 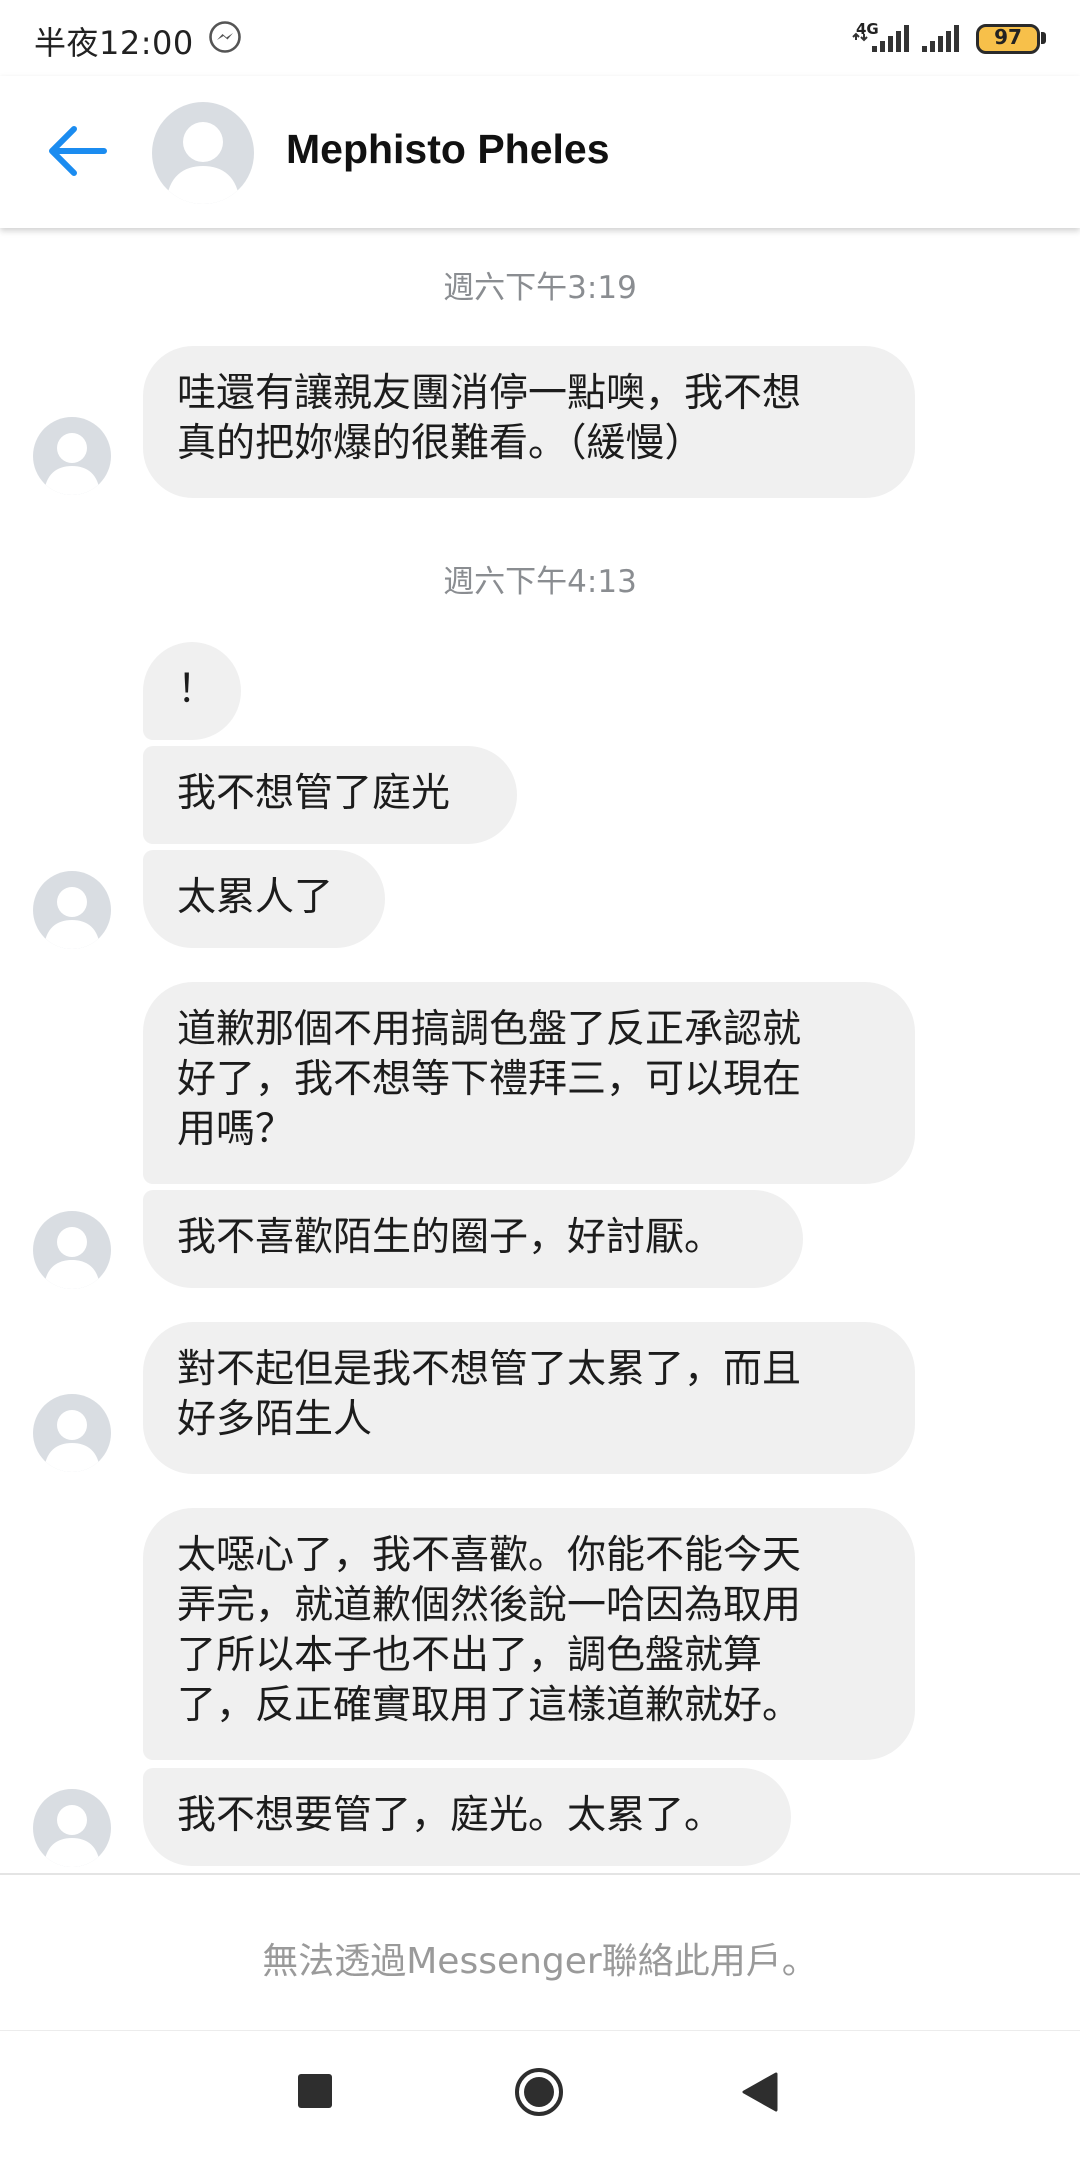 What do you see at coordinates (540, 1874) in the screenshot?
I see `footer-divider` at bounding box center [540, 1874].